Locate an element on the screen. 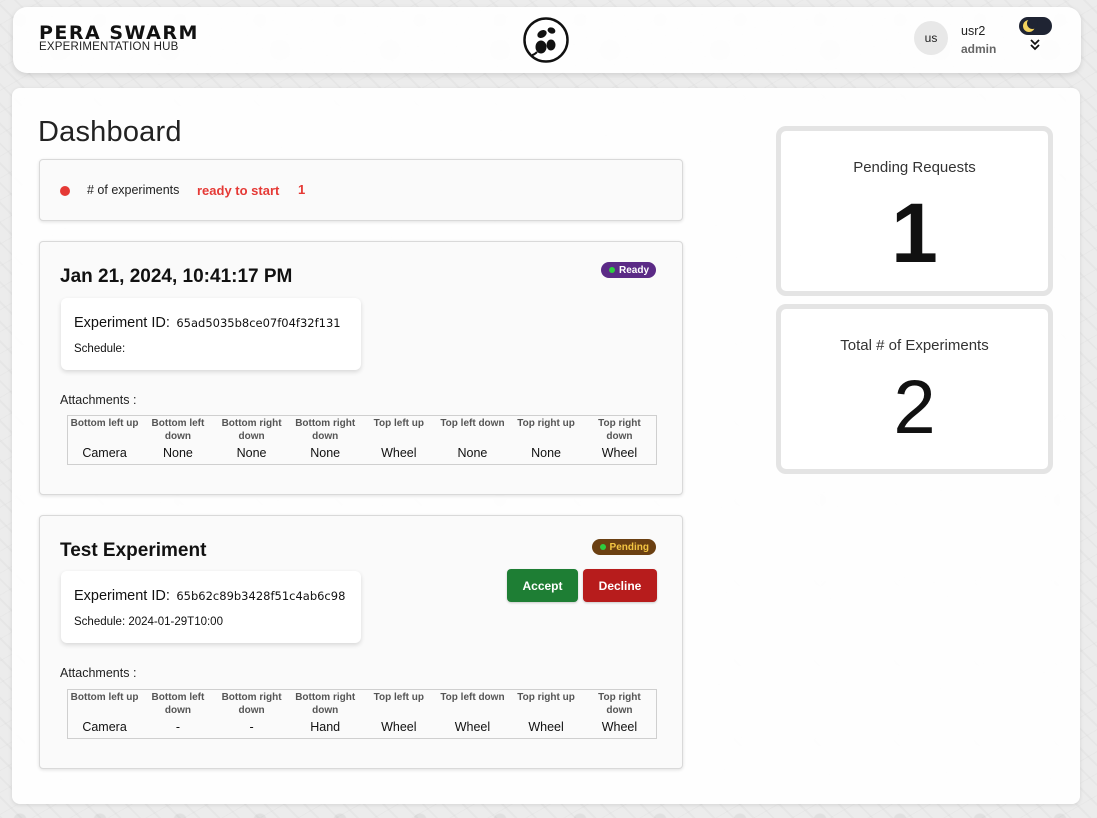  total-experiments-card: Total # of Experiments 2 is located at coordinates (914, 389).